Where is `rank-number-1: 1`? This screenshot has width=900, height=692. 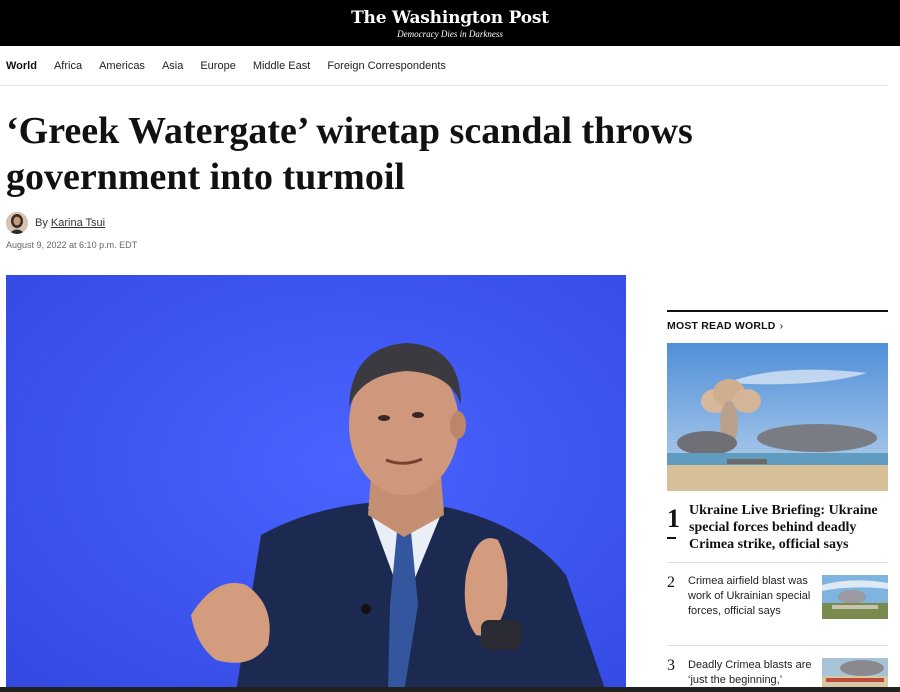 rank-number-1: 1 is located at coordinates (673, 518).